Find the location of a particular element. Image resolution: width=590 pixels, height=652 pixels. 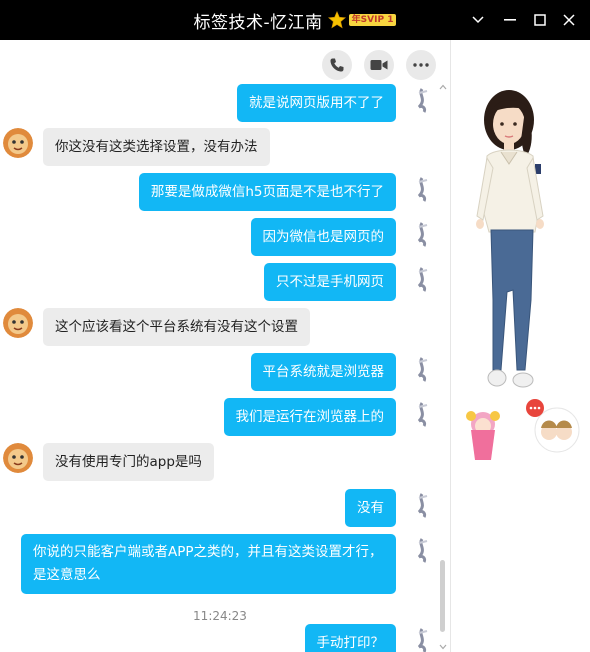

my-message-bubble: 平台系统就是浏览器 is located at coordinates (323, 372).